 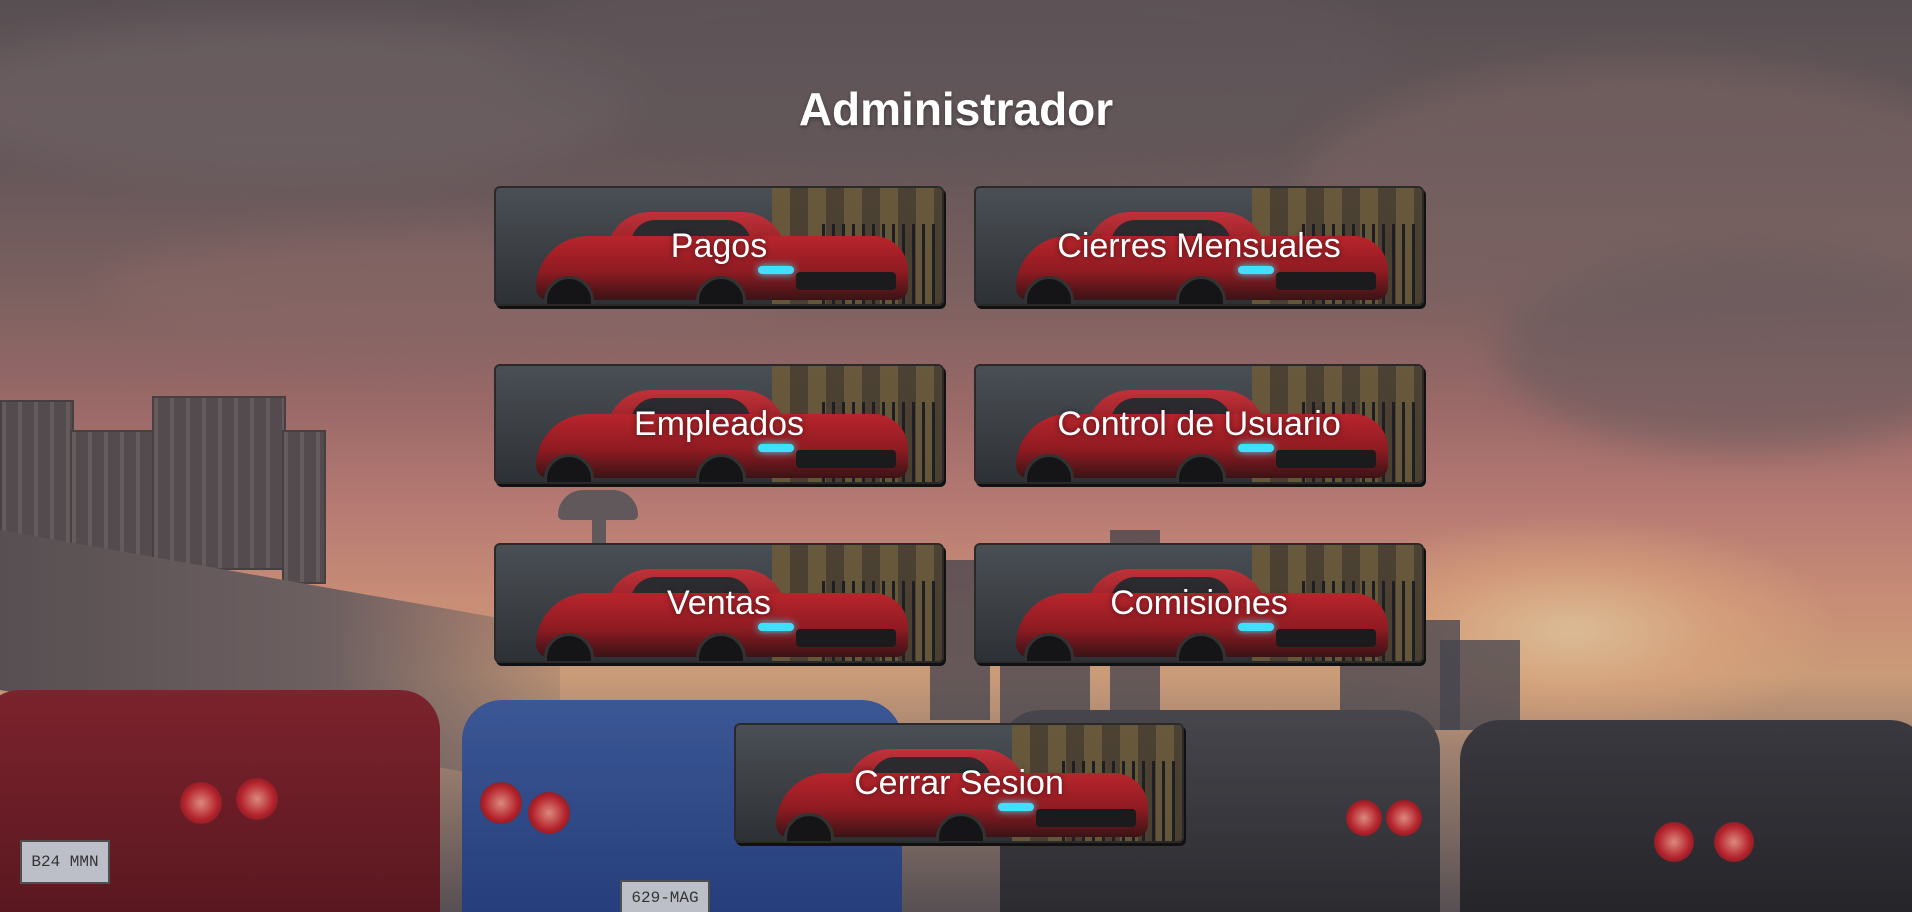 I want to click on cerrar-sesion-button: Cerrar Sesion, so click(x=959, y=783).